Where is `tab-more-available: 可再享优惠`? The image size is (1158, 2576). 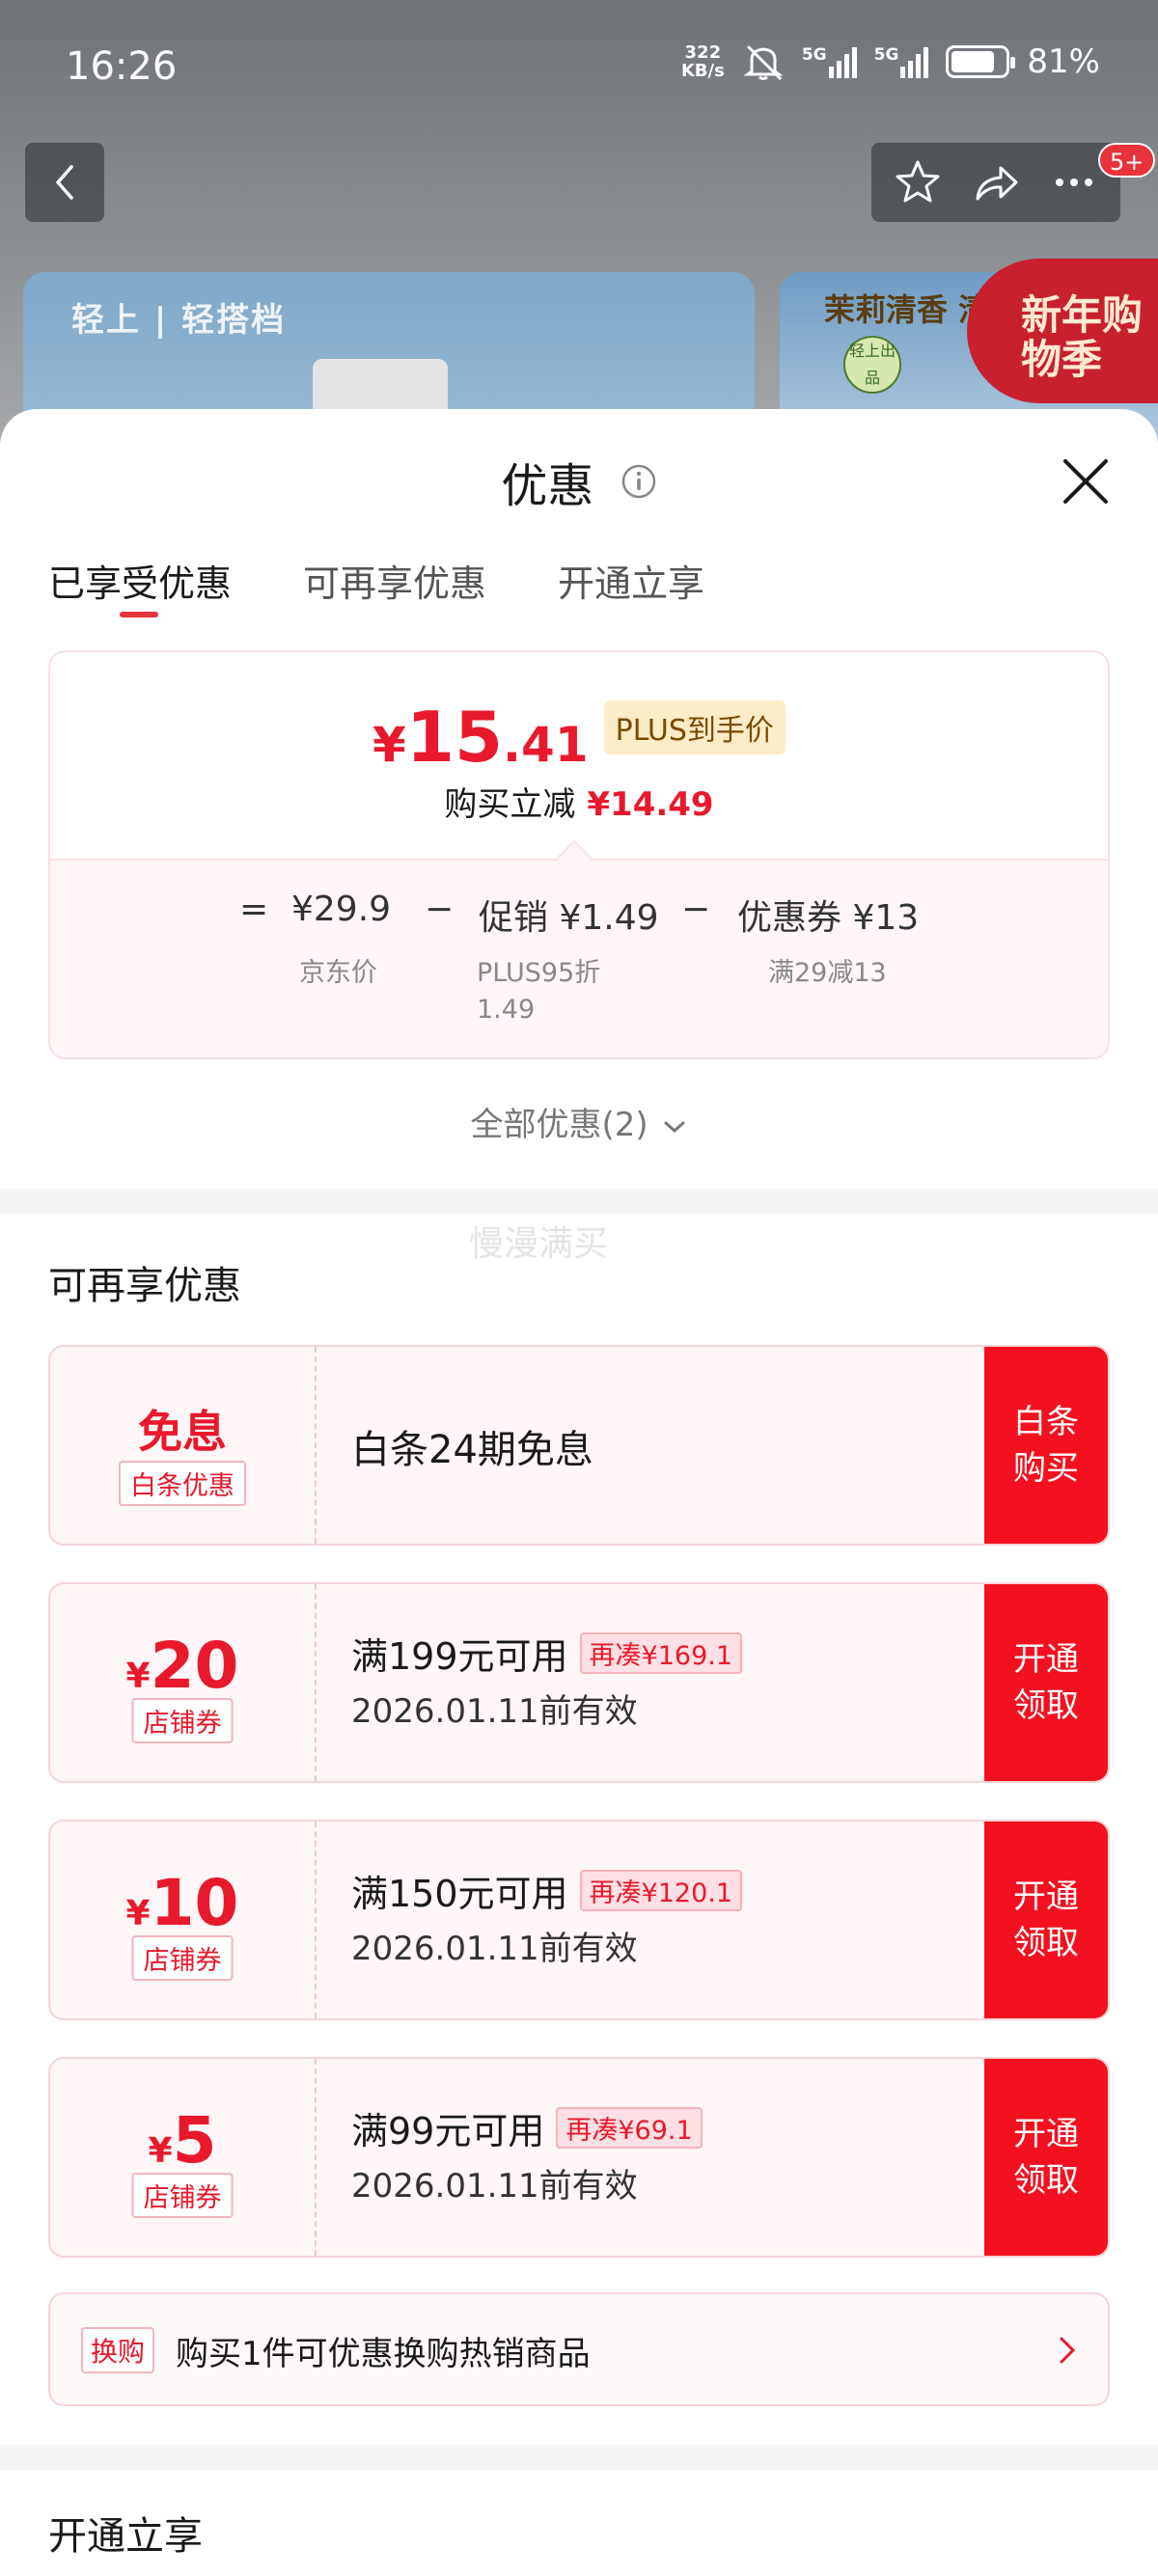
tab-more-available: 可再享优惠 is located at coordinates (394, 581).